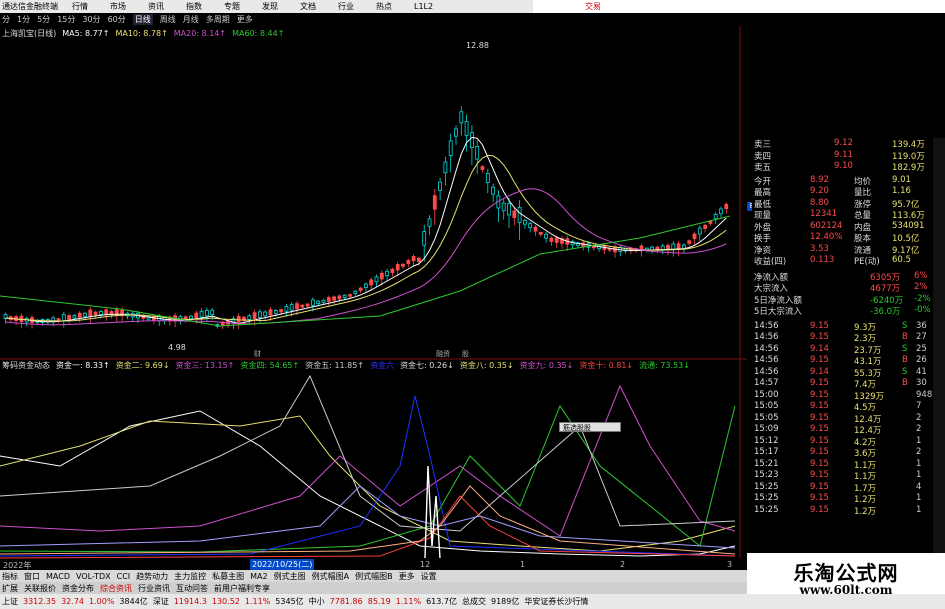 The image size is (945, 609). What do you see at coordinates (32, 576) in the screenshot?
I see `tab-window: 窗口` at bounding box center [32, 576].